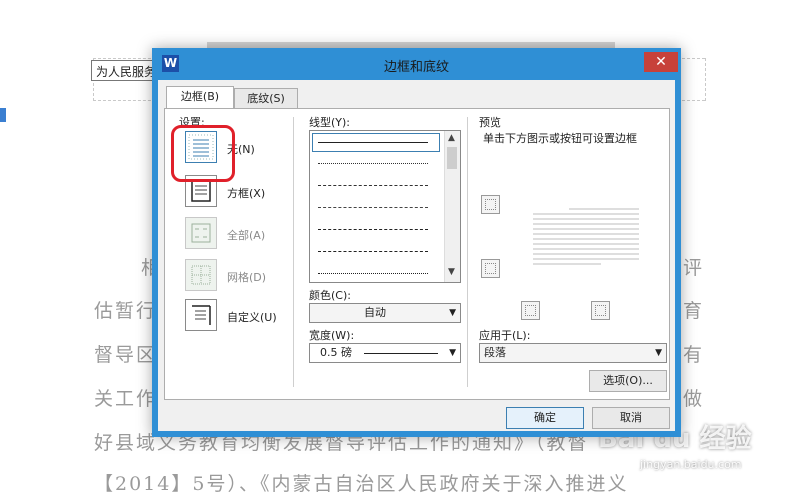 This screenshot has width=797, height=497. What do you see at coordinates (451, 272) in the screenshot?
I see `scroll-down-icon: ▼` at bounding box center [451, 272].